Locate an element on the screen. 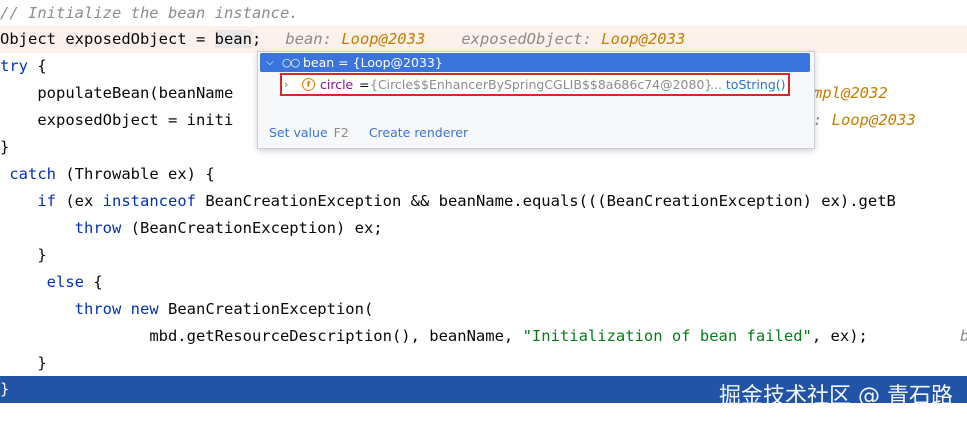  keyword-else: else is located at coordinates (65, 282).